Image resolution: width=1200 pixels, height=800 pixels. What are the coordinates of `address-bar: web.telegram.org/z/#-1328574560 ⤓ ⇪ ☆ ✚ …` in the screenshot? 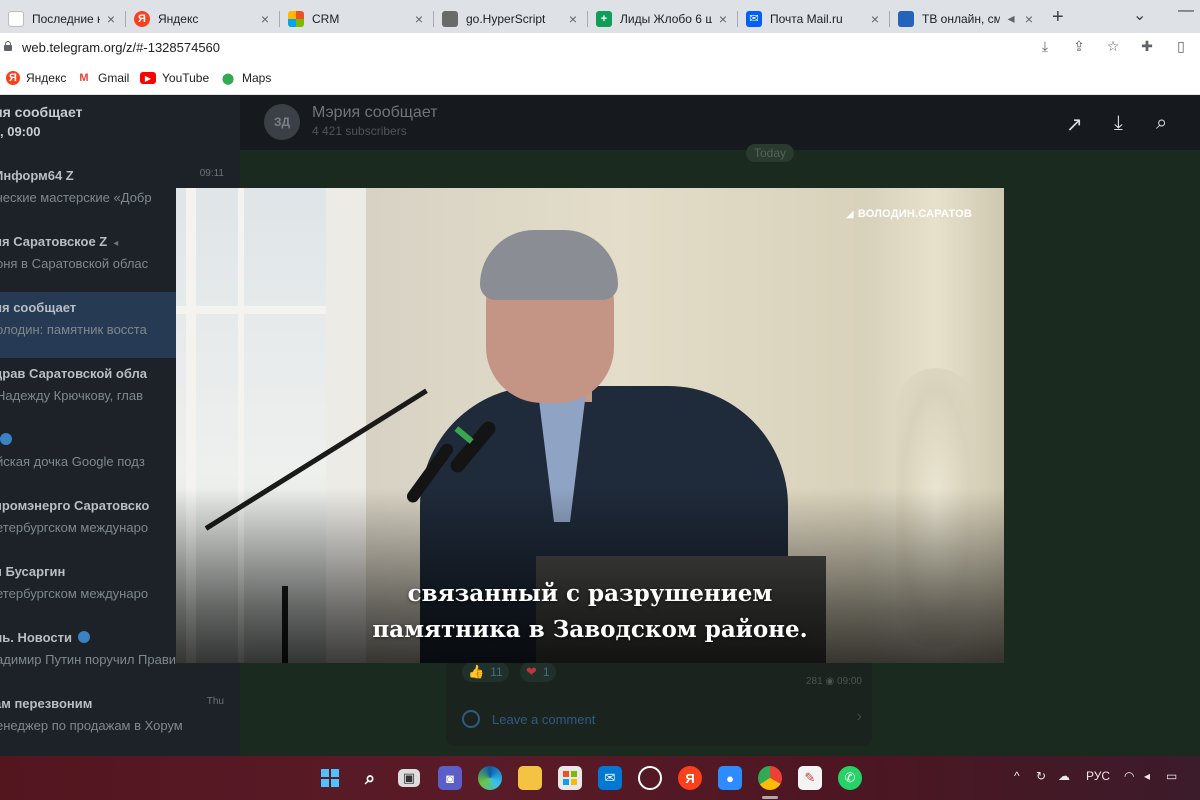 It's located at (600, 48).